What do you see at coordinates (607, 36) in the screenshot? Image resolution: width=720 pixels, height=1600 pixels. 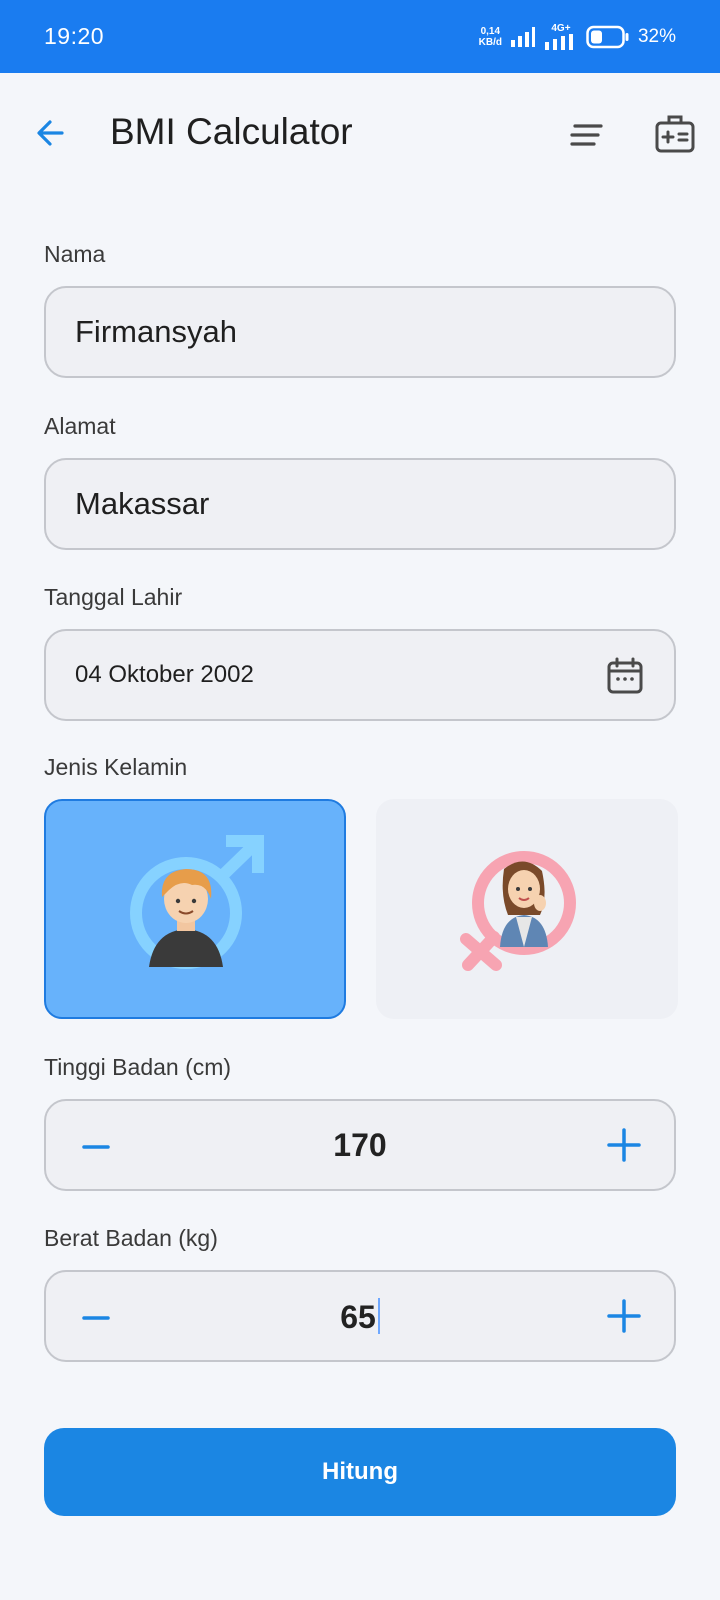 I see `battery-icon` at bounding box center [607, 36].